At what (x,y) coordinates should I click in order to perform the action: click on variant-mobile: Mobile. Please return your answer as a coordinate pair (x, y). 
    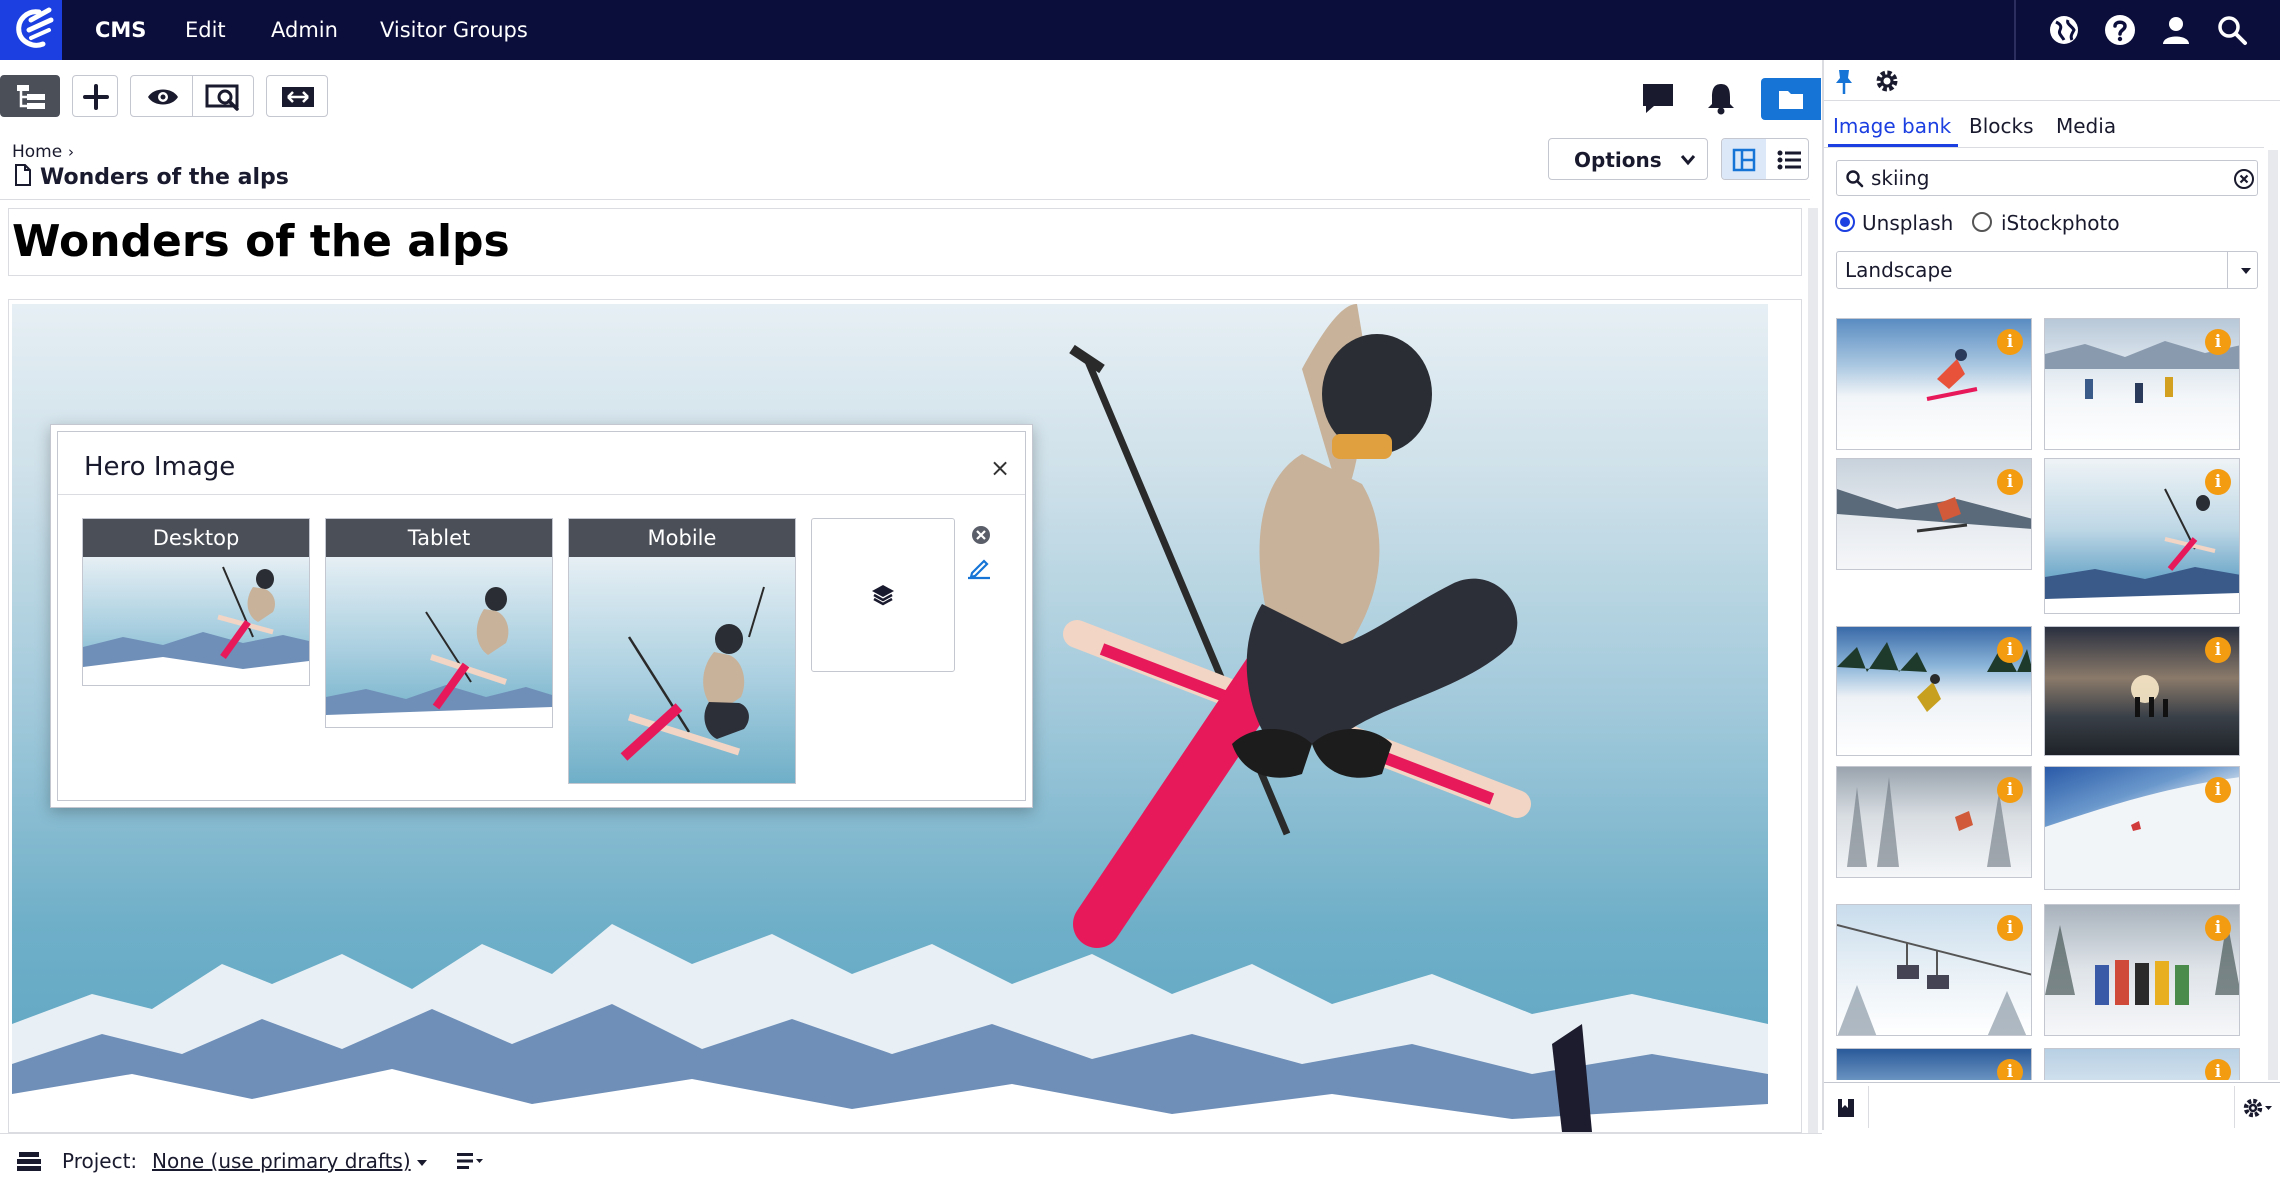
    Looking at the image, I should click on (682, 651).